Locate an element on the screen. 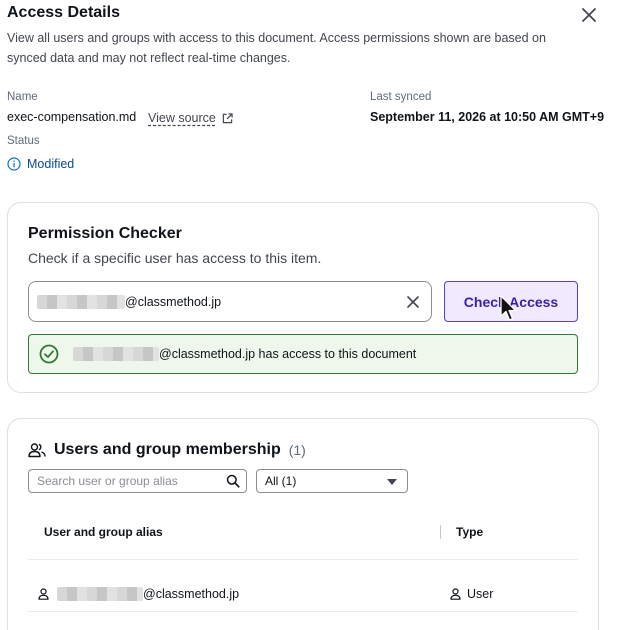 This screenshot has height=630, width=617. name-value: exec-compensation.md is located at coordinates (72, 117).